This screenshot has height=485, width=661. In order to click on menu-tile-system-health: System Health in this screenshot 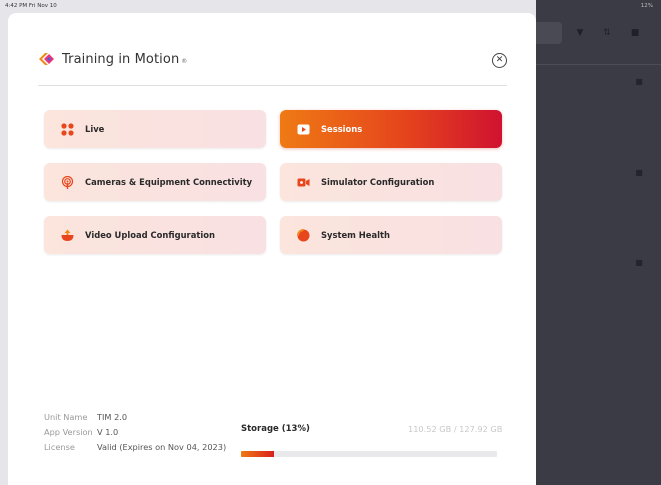, I will do `click(391, 235)`.